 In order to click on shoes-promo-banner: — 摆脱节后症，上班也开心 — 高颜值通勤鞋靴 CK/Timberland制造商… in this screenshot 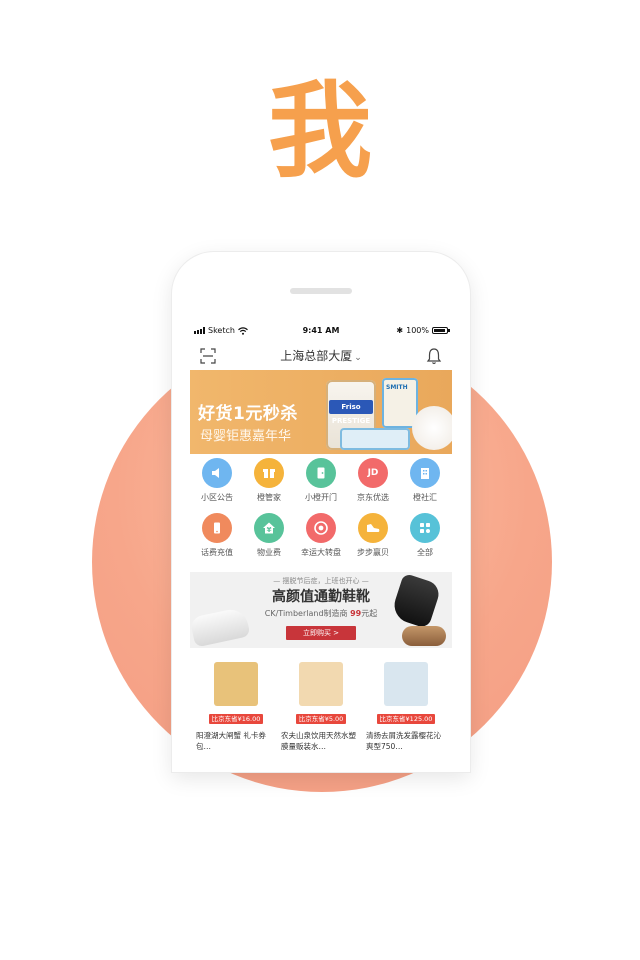, I will do `click(321, 610)`.